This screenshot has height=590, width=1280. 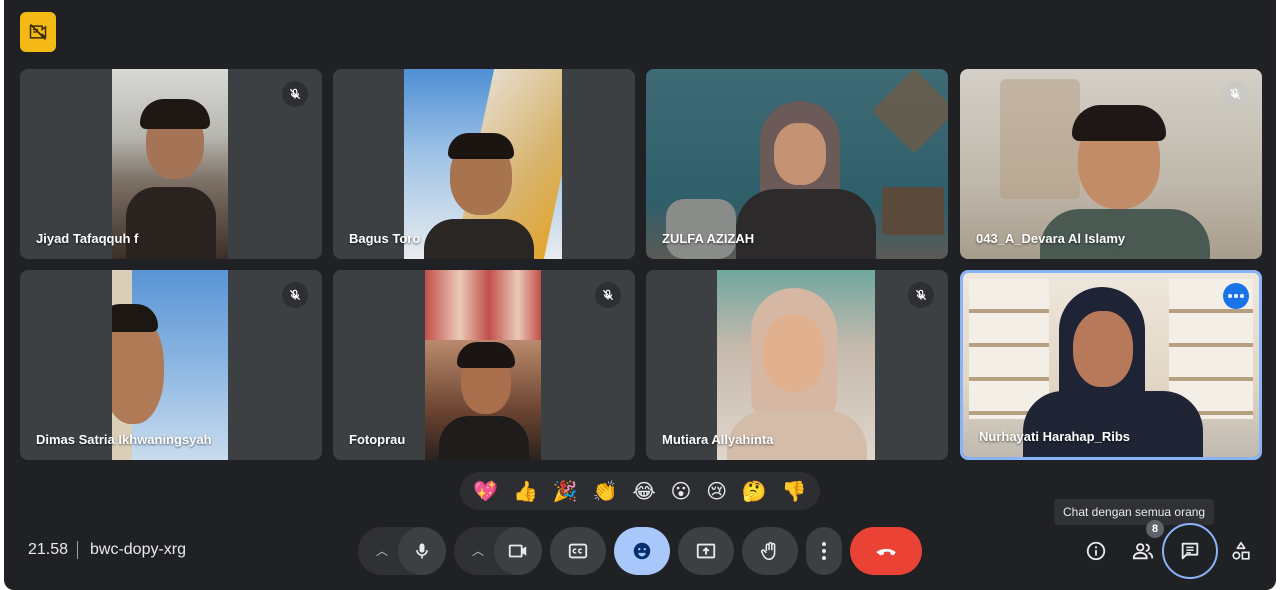 I want to click on meeting-time: 21.58, so click(x=48, y=549).